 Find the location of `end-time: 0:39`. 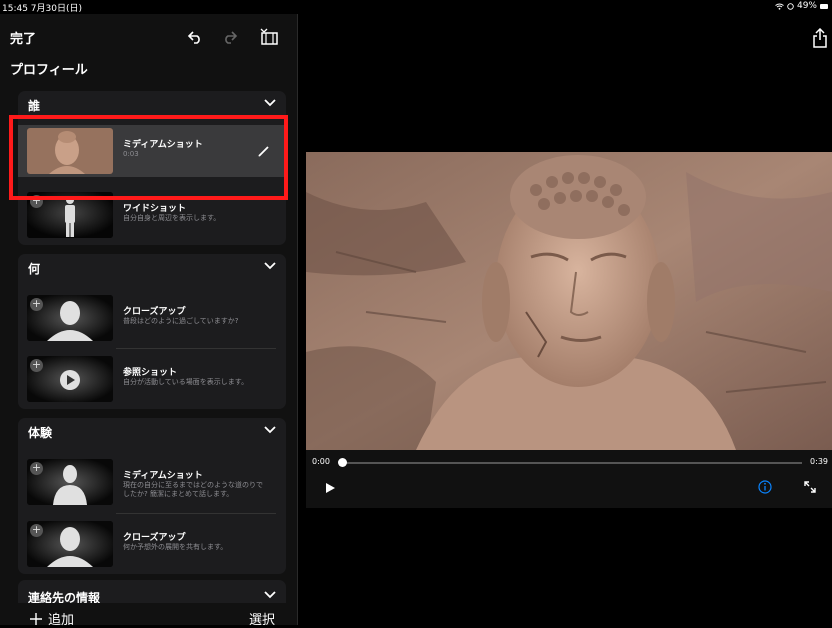

end-time: 0:39 is located at coordinates (819, 461).